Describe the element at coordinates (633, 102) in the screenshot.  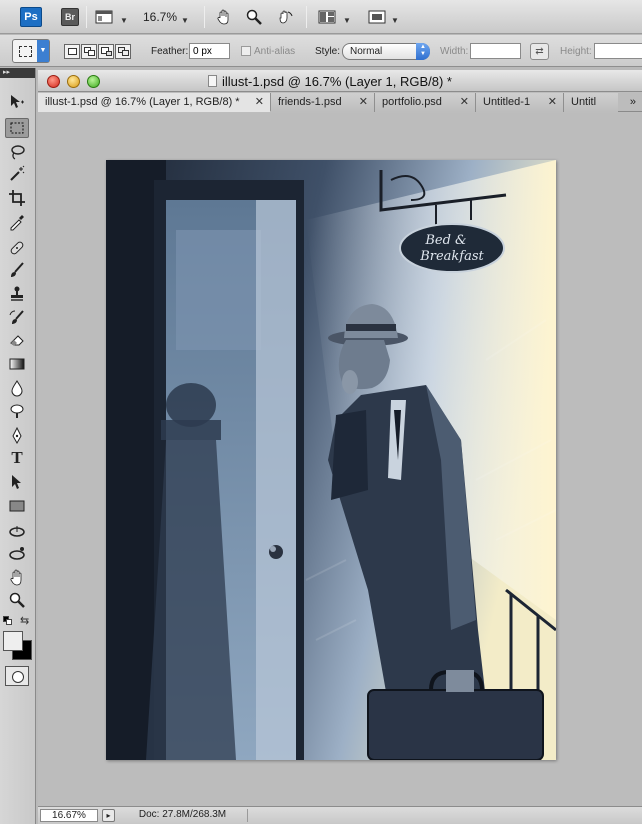
I see `tab-overflow-button: »` at that location.